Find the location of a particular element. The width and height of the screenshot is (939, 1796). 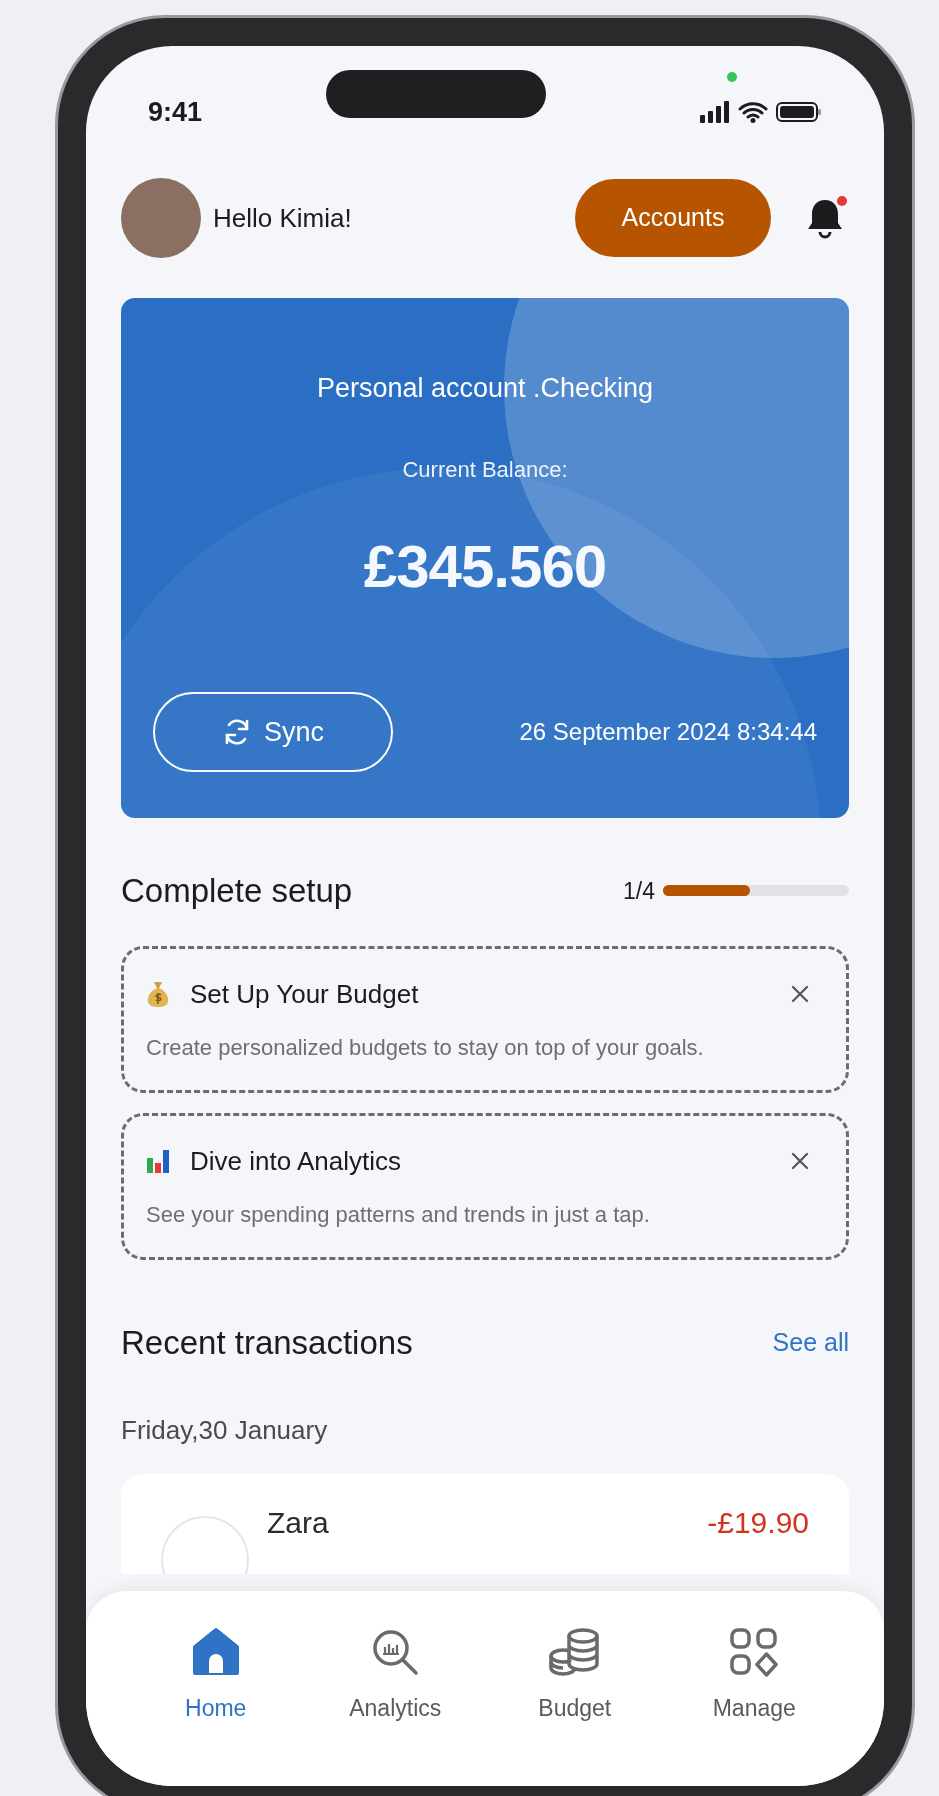

task-description: Create personalized budgets to stay on top of your goals. is located at coordinates (425, 1047).